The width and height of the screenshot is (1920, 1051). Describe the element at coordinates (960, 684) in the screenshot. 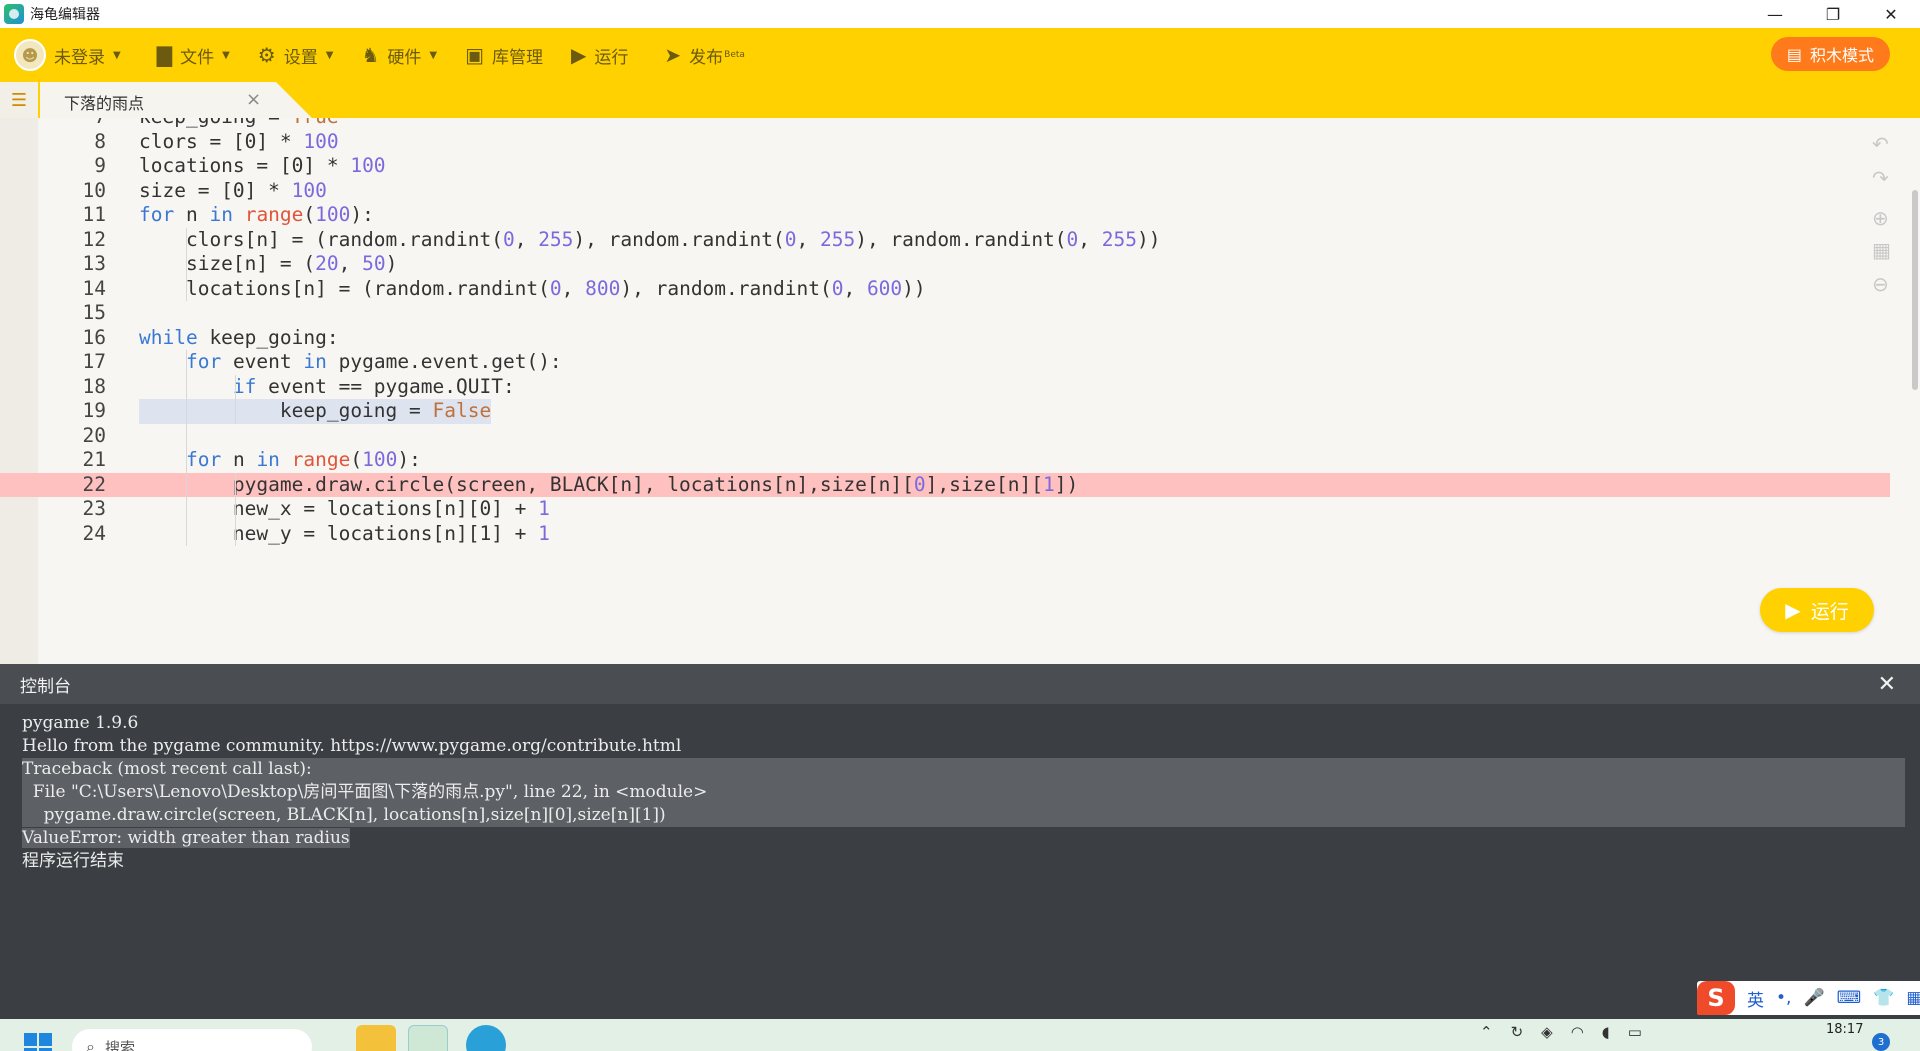

I see `console-header: 控制台 ✕` at that location.